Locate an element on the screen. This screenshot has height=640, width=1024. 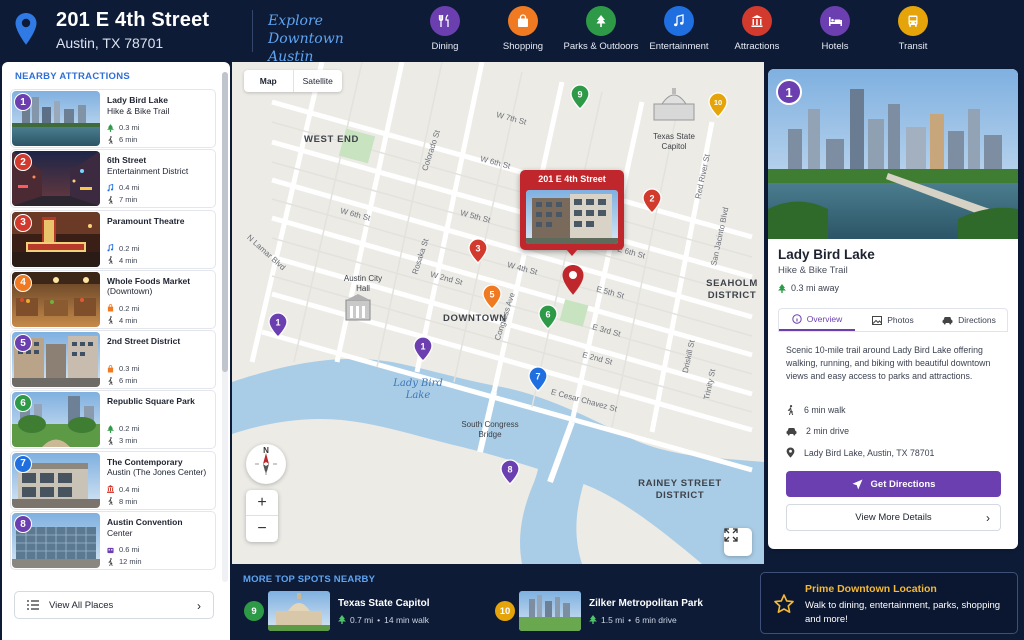
item-title: Republic Square Park is located at coordinates (151, 401).